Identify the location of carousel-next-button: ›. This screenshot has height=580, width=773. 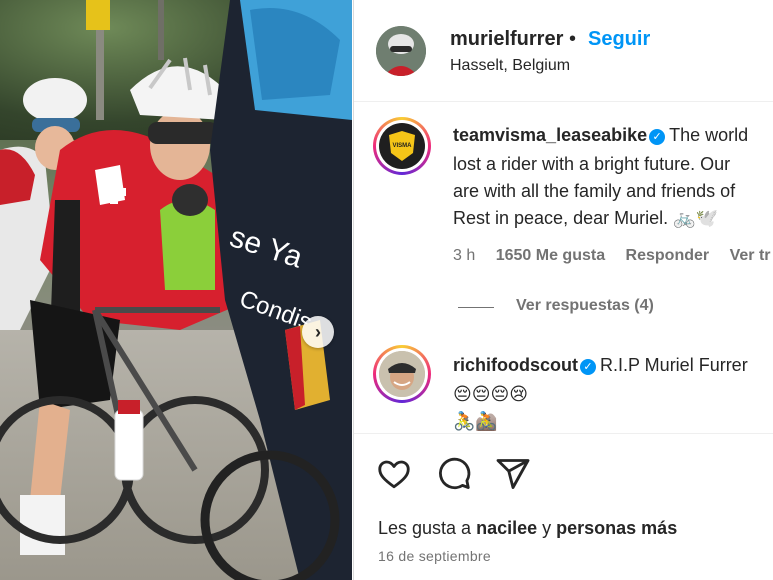
(318, 332).